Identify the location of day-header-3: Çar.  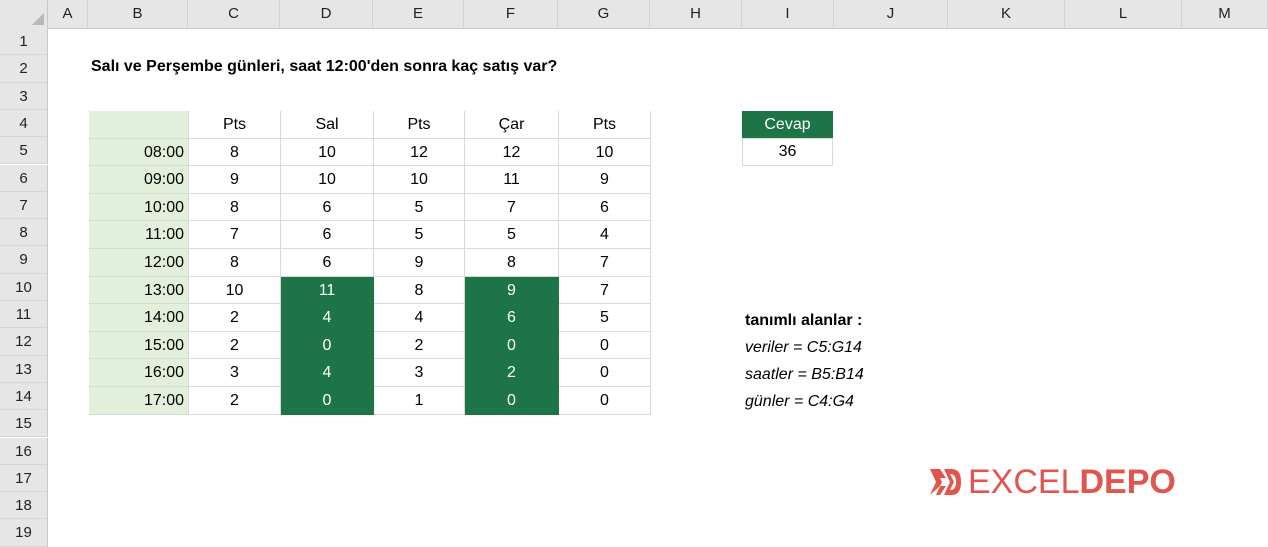
(512, 125).